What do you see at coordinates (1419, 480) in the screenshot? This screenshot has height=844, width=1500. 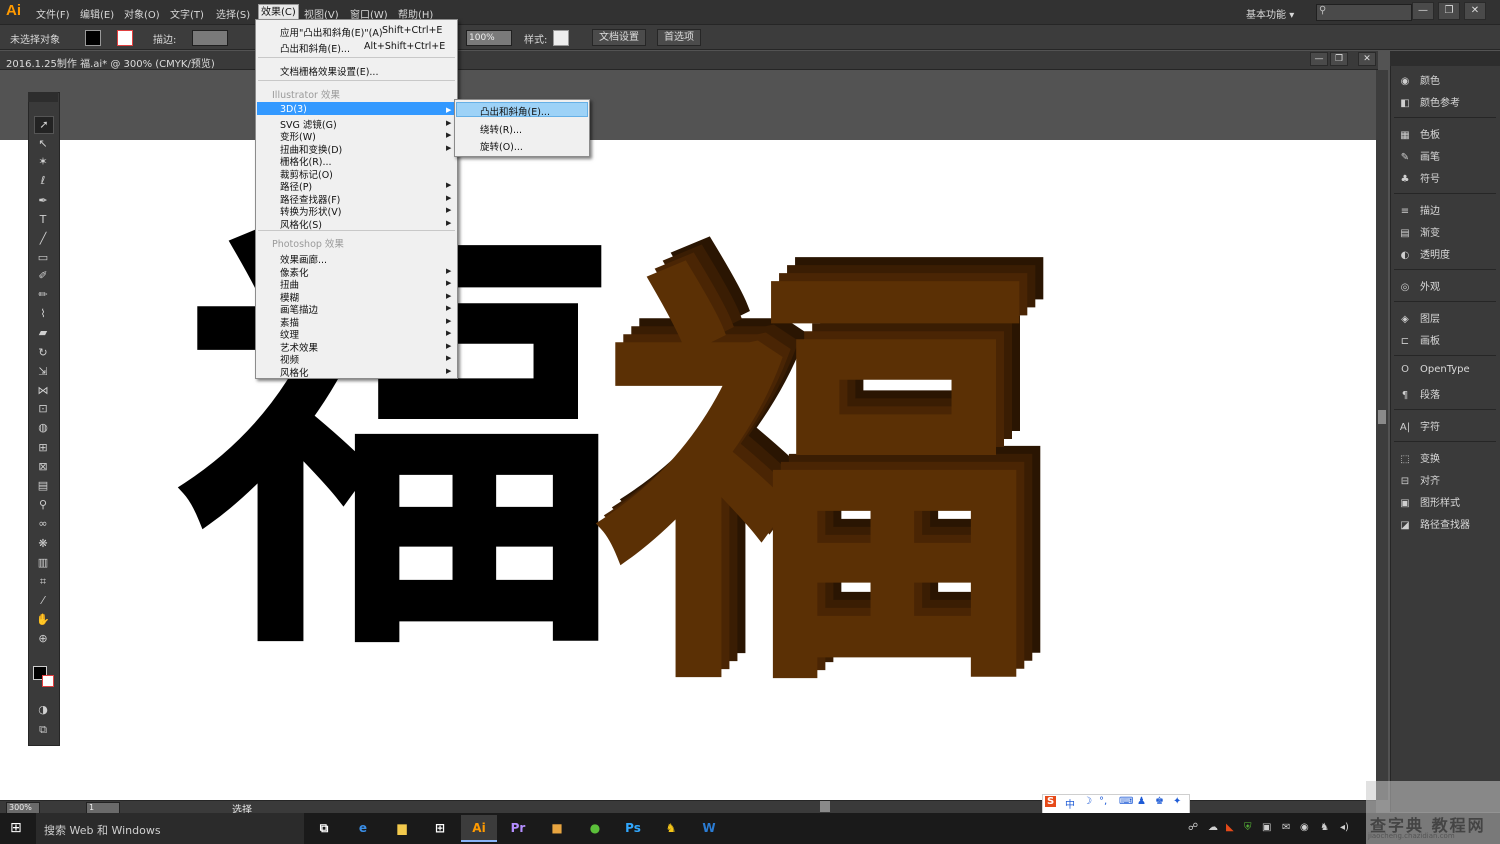 I see `panel-item-align: ⊟ 对齐` at bounding box center [1419, 480].